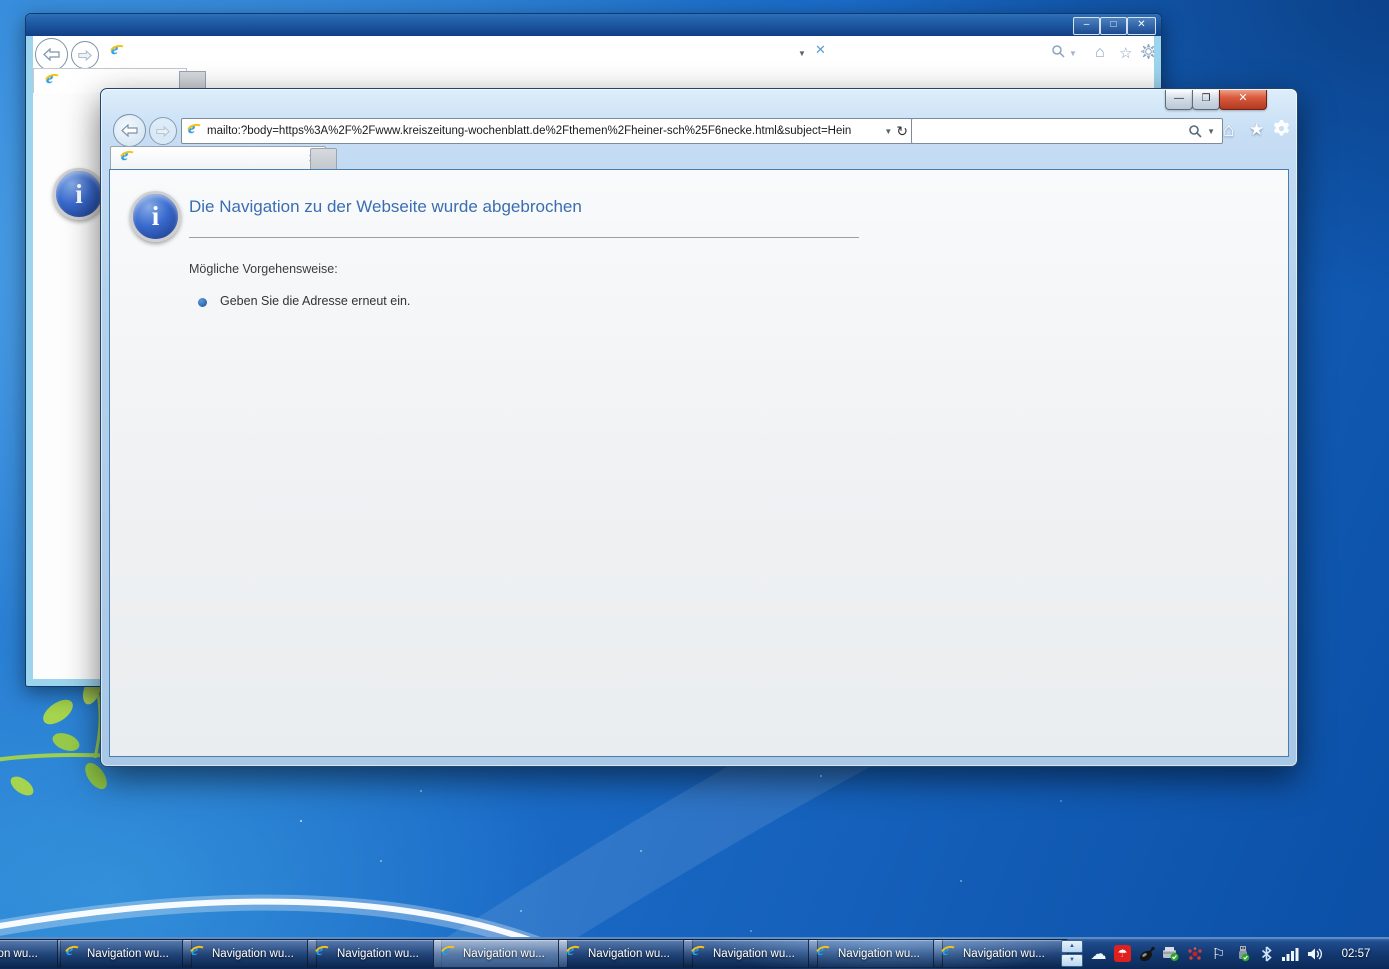 This screenshot has height=969, width=1389. Describe the element at coordinates (1242, 953) in the screenshot. I see `safely-remove-usb-icon` at that location.